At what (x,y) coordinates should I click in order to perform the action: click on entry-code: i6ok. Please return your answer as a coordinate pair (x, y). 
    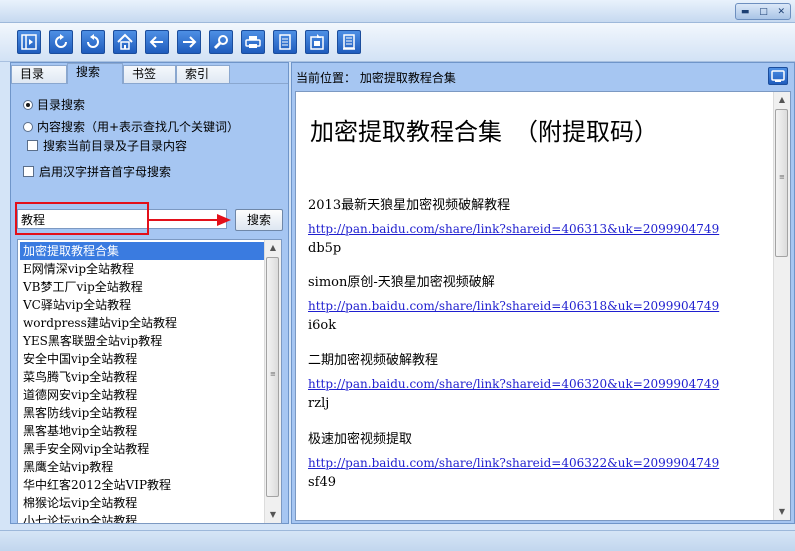
    Looking at the image, I should click on (322, 325).